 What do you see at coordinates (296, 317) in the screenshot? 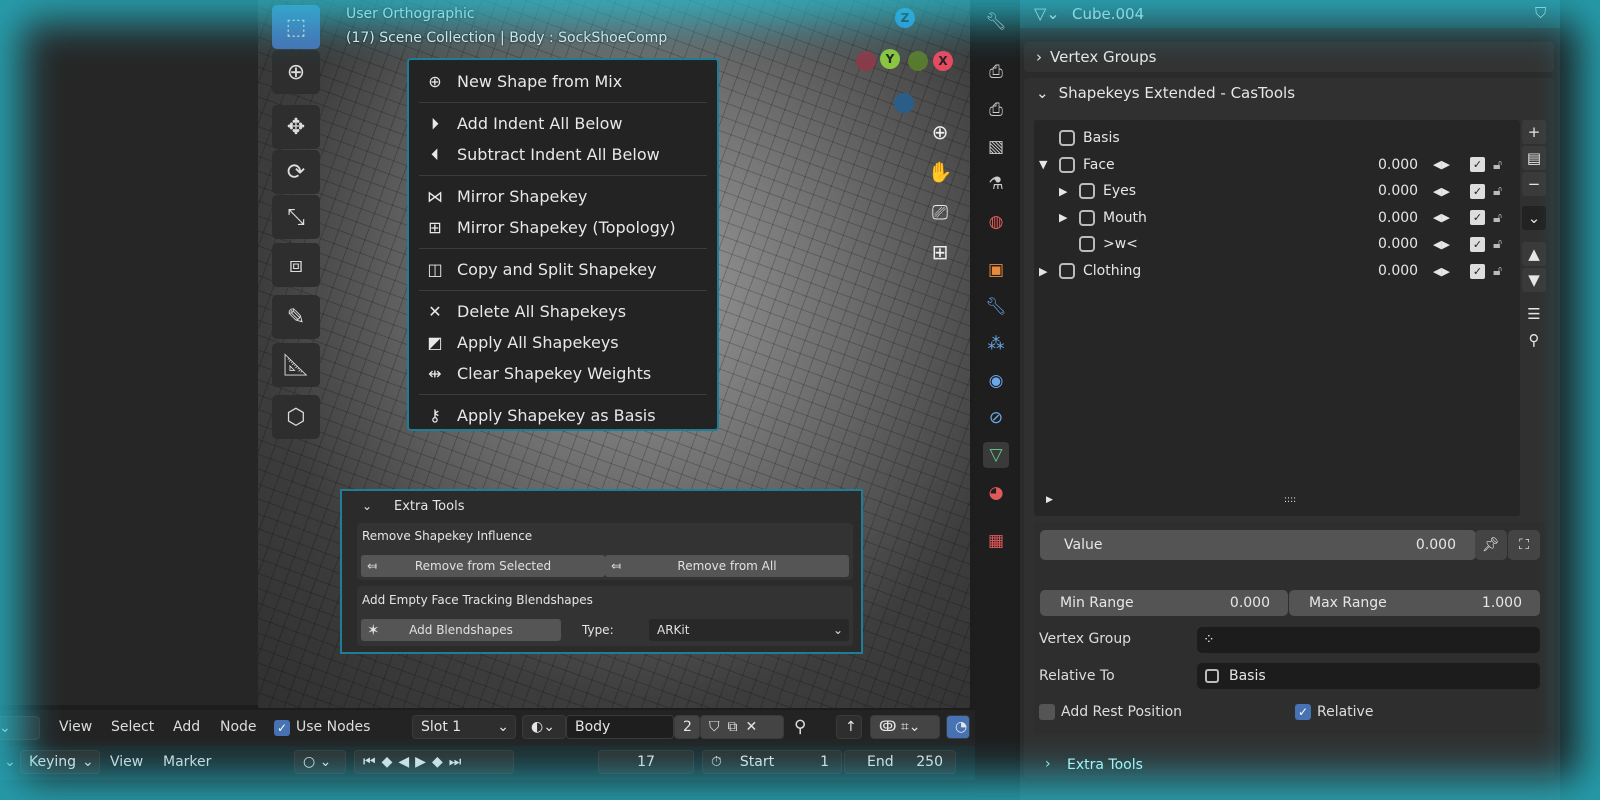
I see `annotate-icon: ✎` at bounding box center [296, 317].